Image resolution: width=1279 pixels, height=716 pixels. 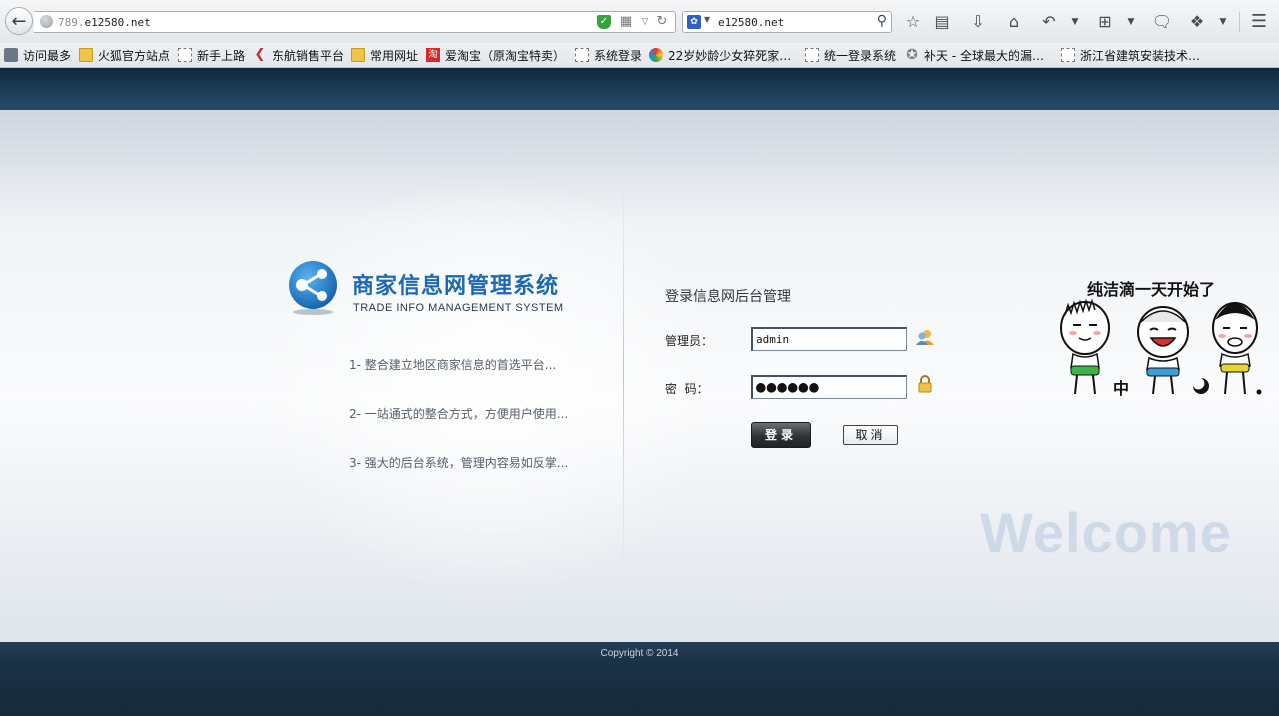 What do you see at coordinates (656, 55) in the screenshot?
I see `swirl-icon` at bounding box center [656, 55].